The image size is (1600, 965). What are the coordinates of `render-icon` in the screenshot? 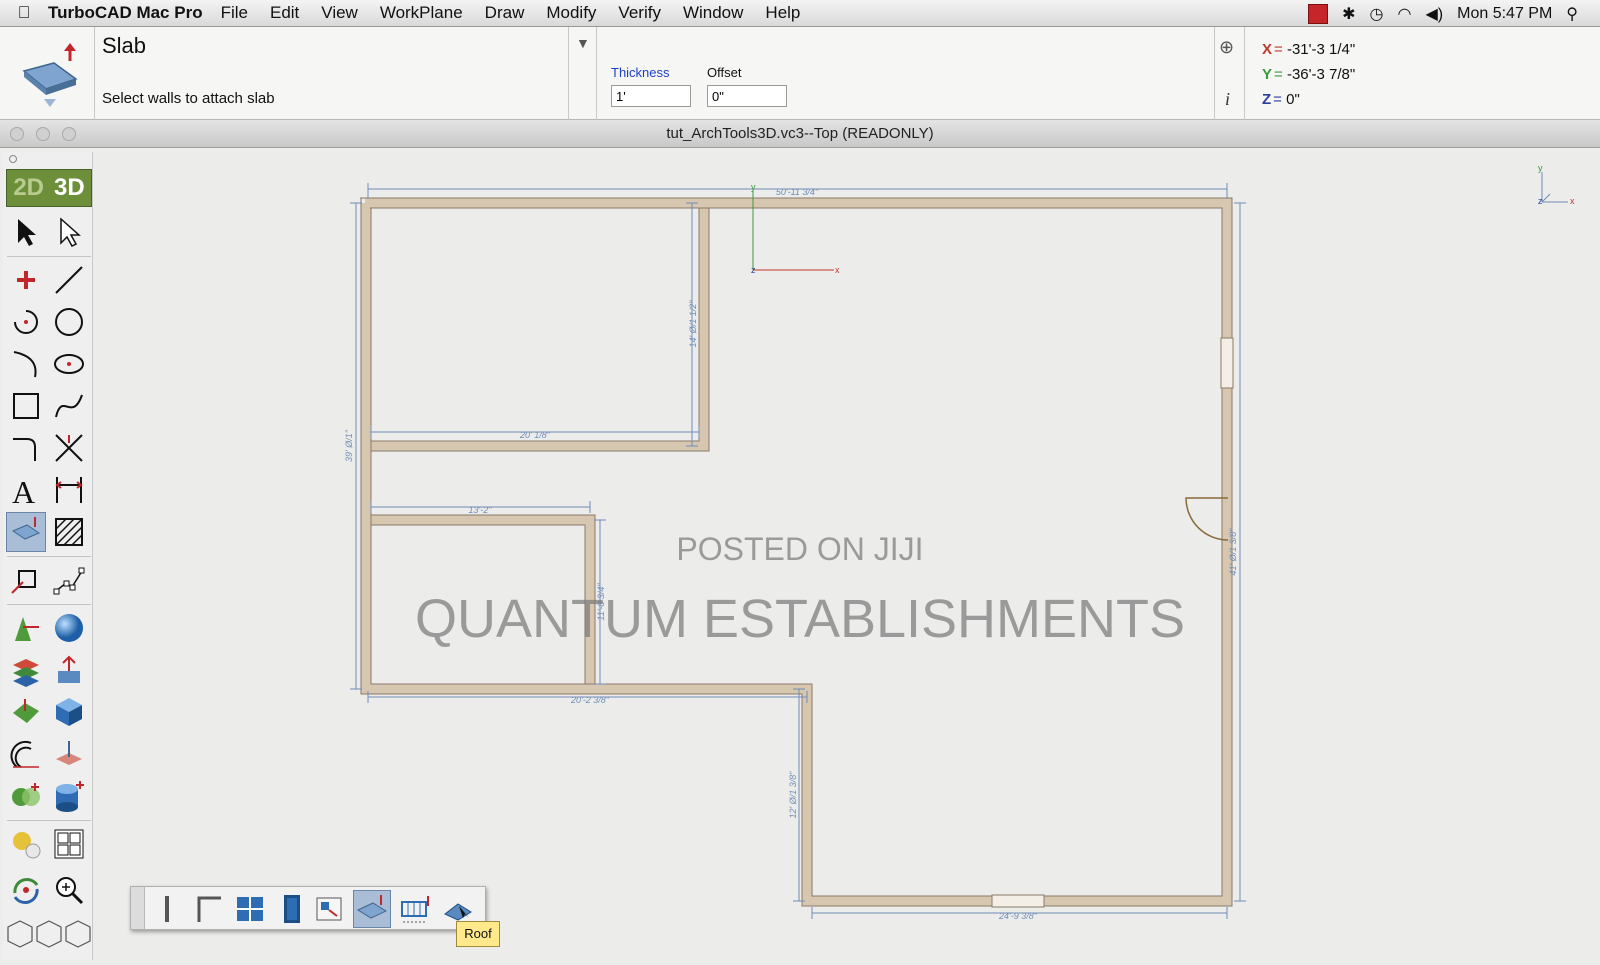 It's located at (26, 844).